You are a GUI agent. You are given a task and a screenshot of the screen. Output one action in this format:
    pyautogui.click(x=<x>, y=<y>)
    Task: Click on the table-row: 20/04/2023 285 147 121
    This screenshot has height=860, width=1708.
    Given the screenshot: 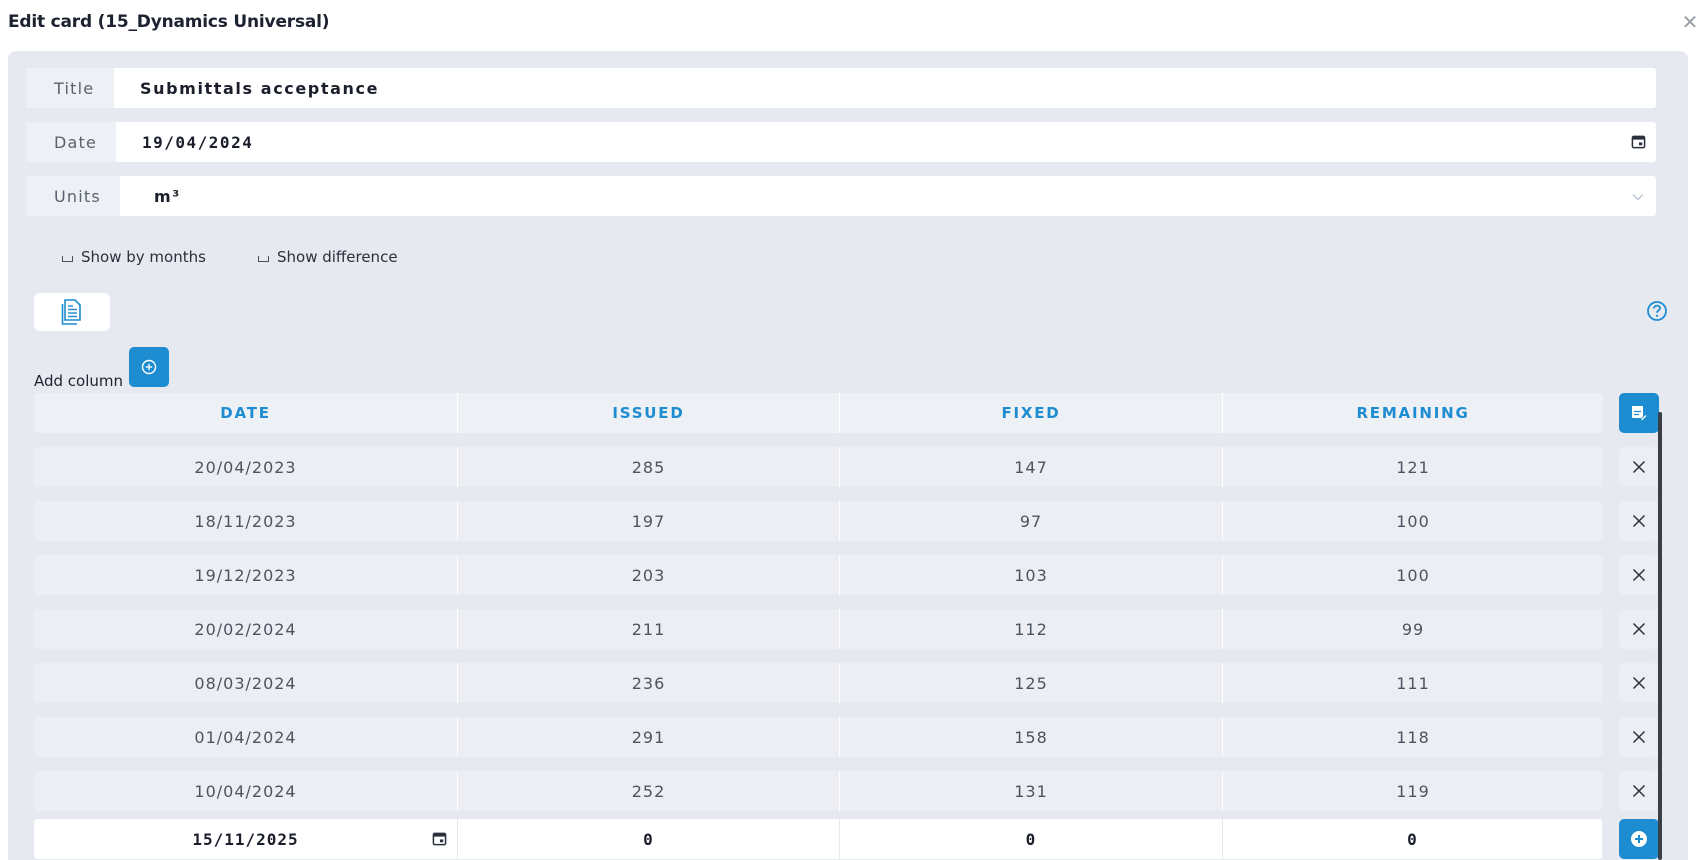 What is the action you would take?
    pyautogui.click(x=818, y=467)
    